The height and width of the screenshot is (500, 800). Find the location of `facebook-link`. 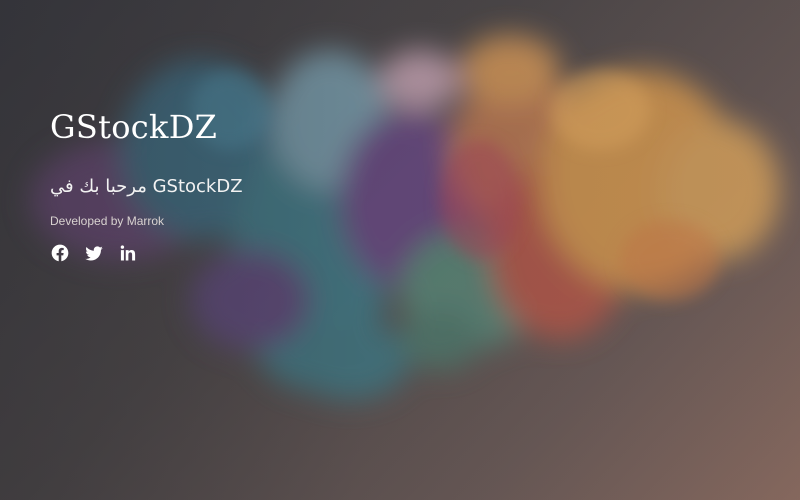

facebook-link is located at coordinates (60, 253).